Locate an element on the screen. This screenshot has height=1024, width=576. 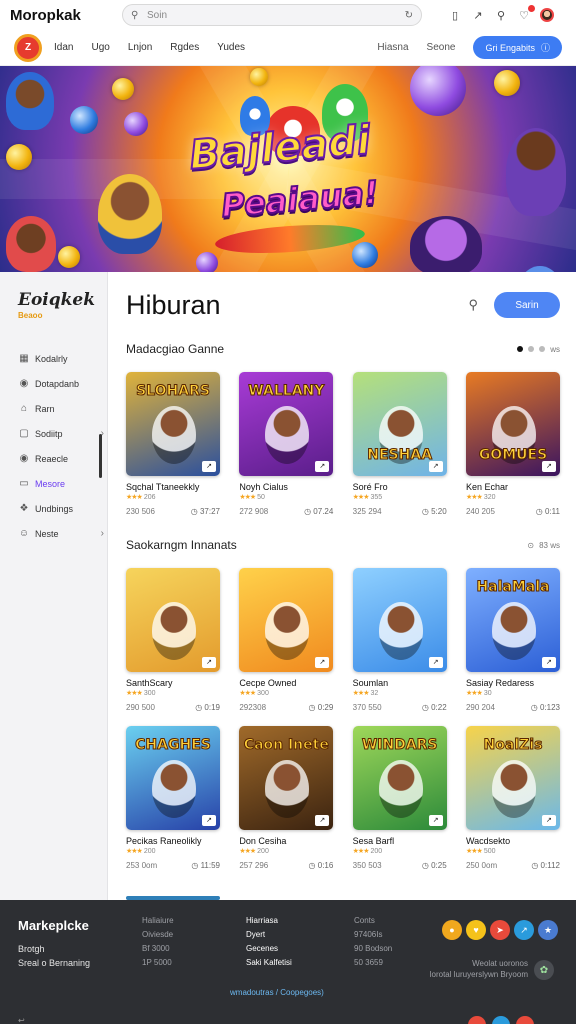
game-card: ↗ Soumlan ★★★ 32 370 550 ◷ 0:22 is located at coordinates (399, 640).